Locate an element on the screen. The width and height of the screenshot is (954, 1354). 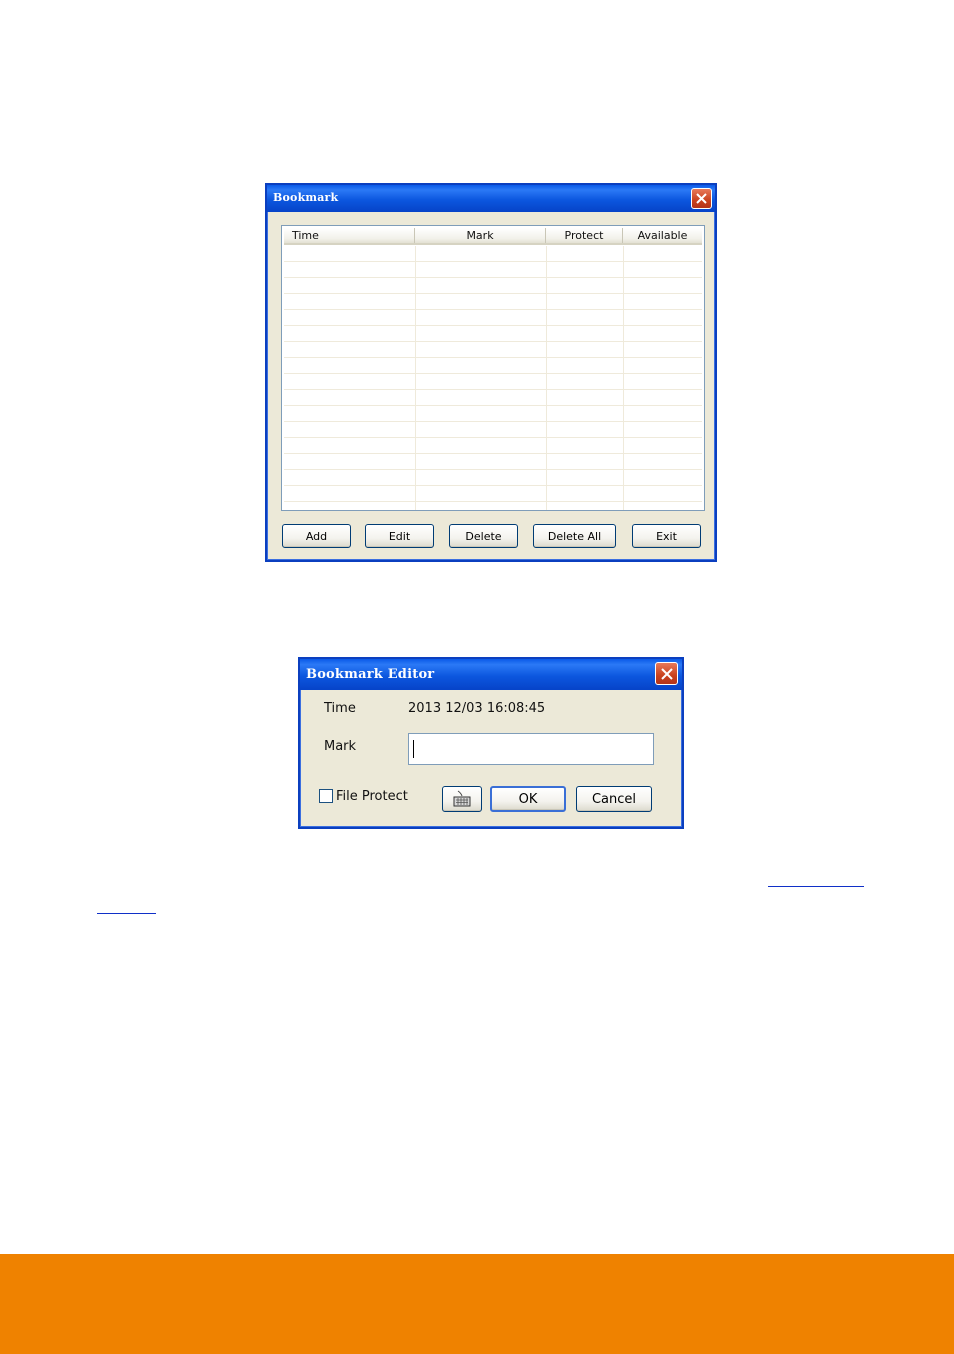
bookmark-list: Time Mark Protect Available is located at coordinates (493, 368).